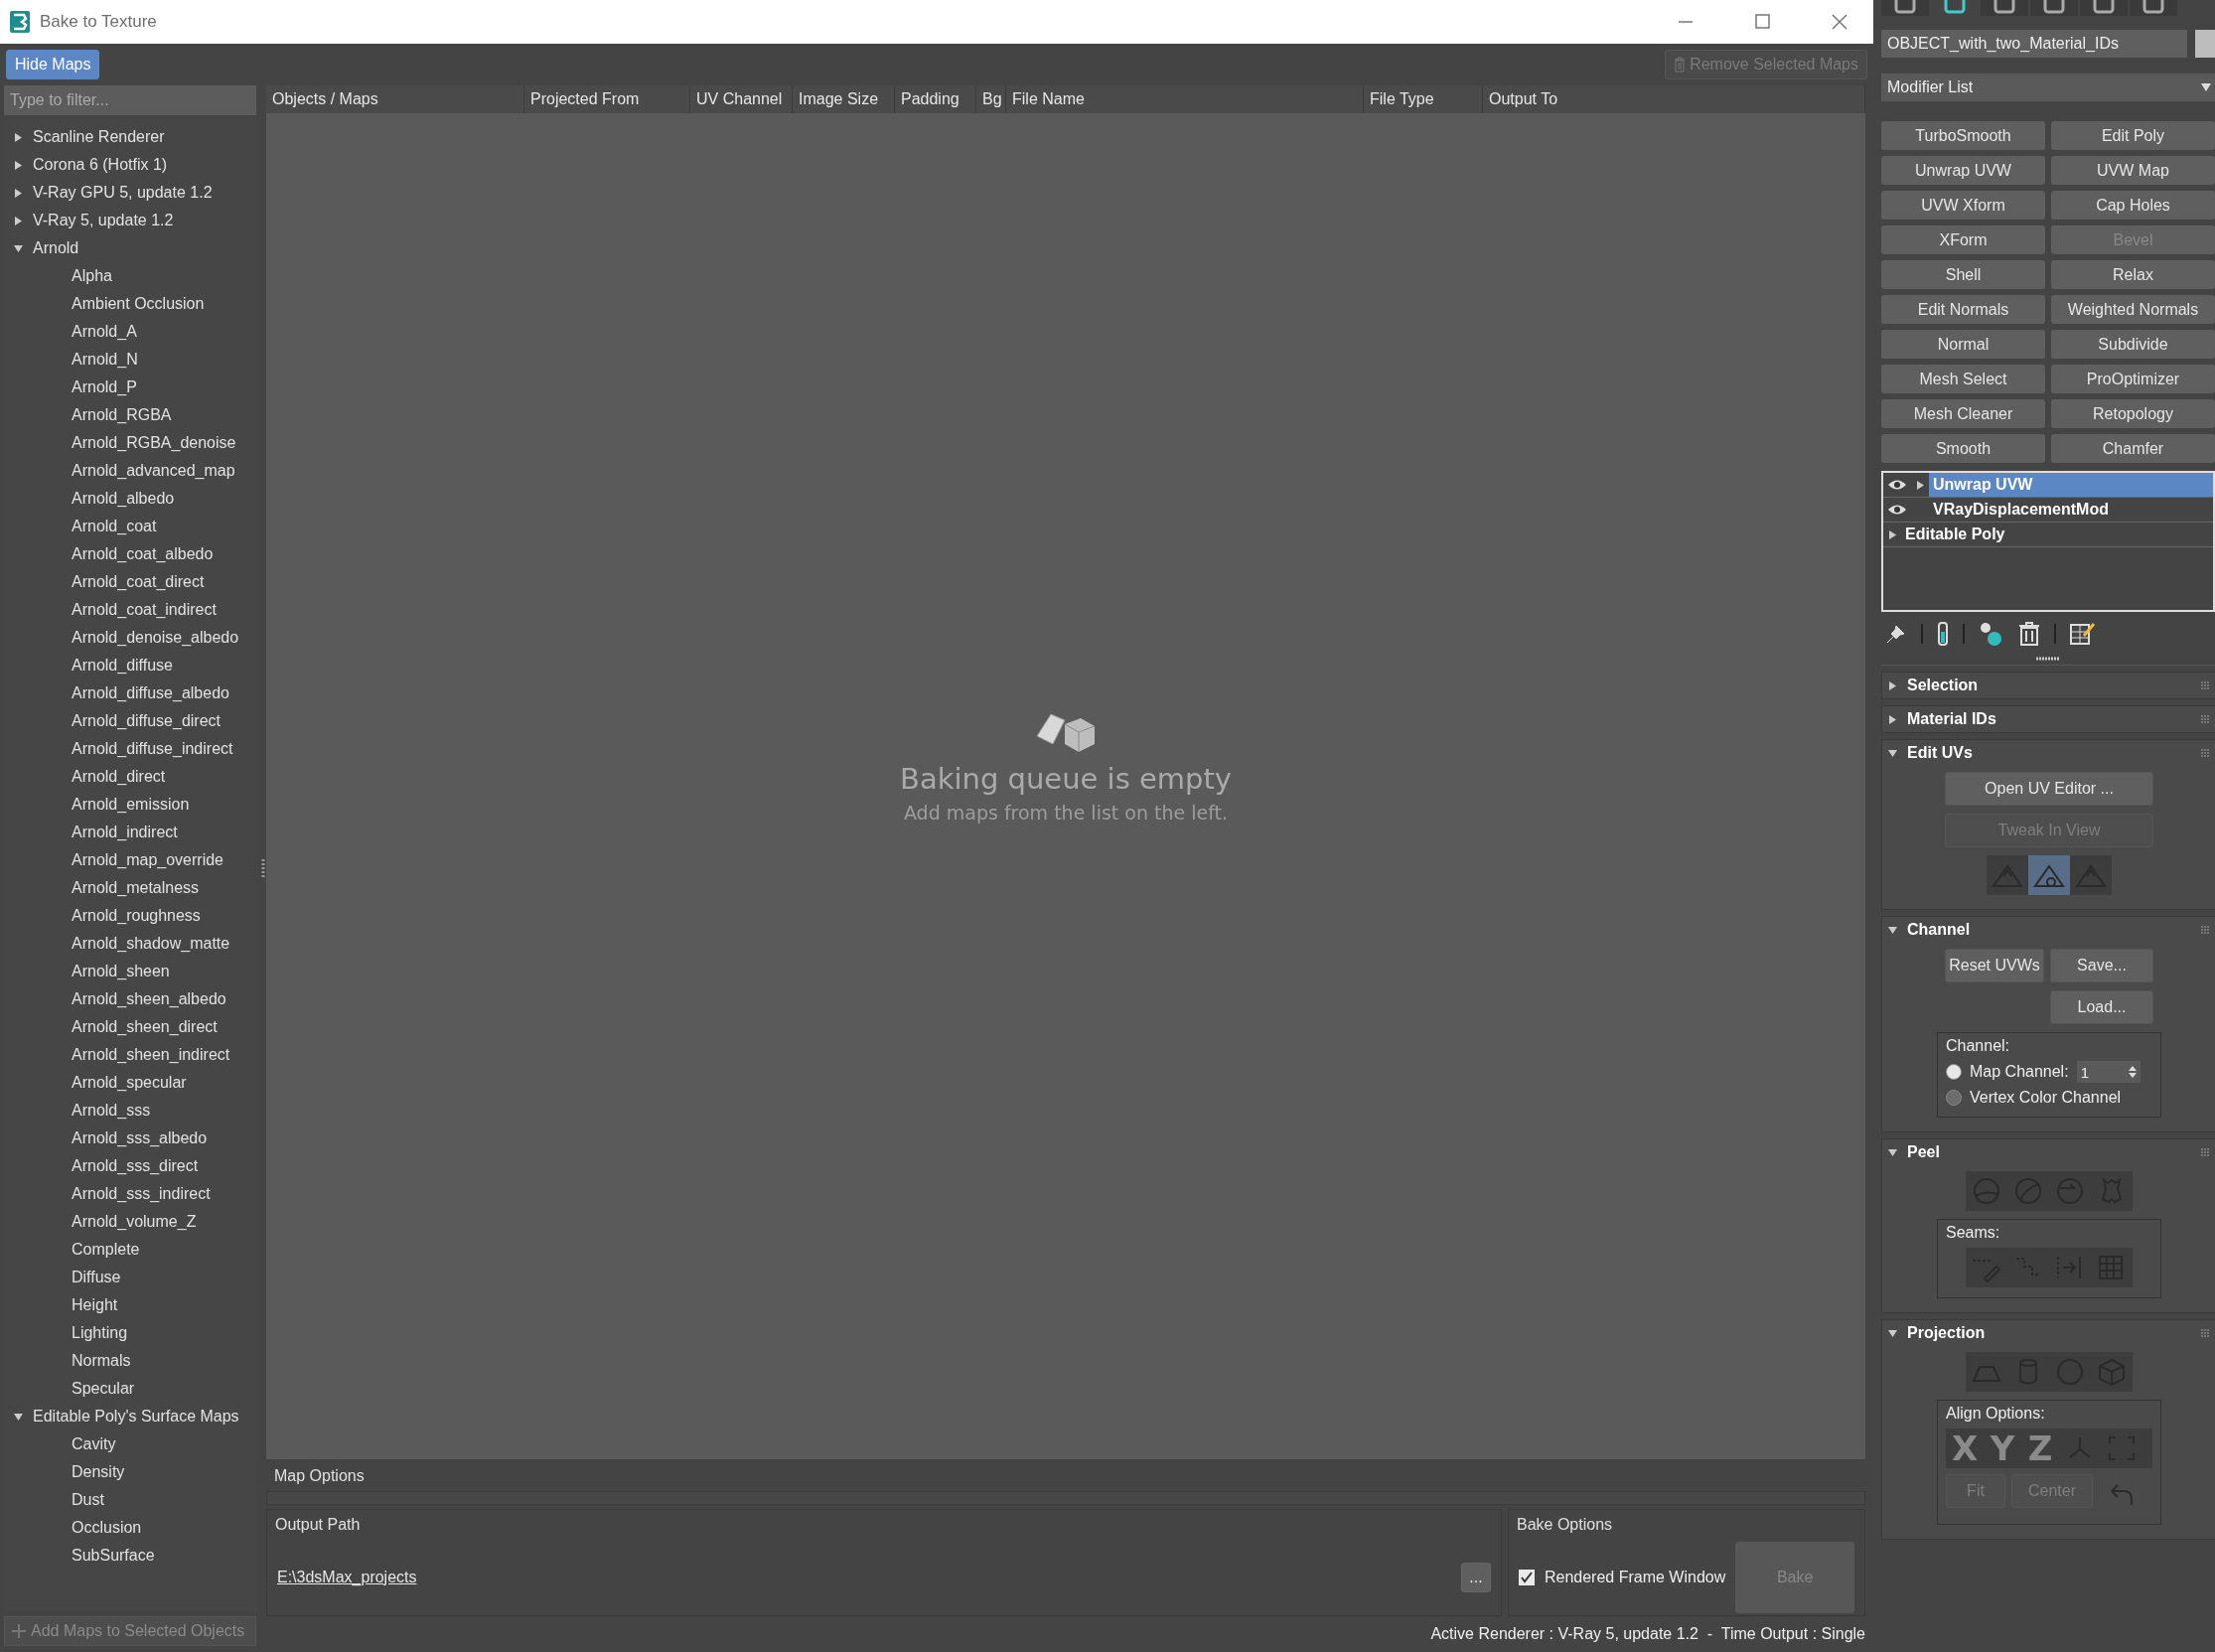 This screenshot has height=1652, width=2215. I want to click on tree-item: Arnold_shadow_matte, so click(151, 944).